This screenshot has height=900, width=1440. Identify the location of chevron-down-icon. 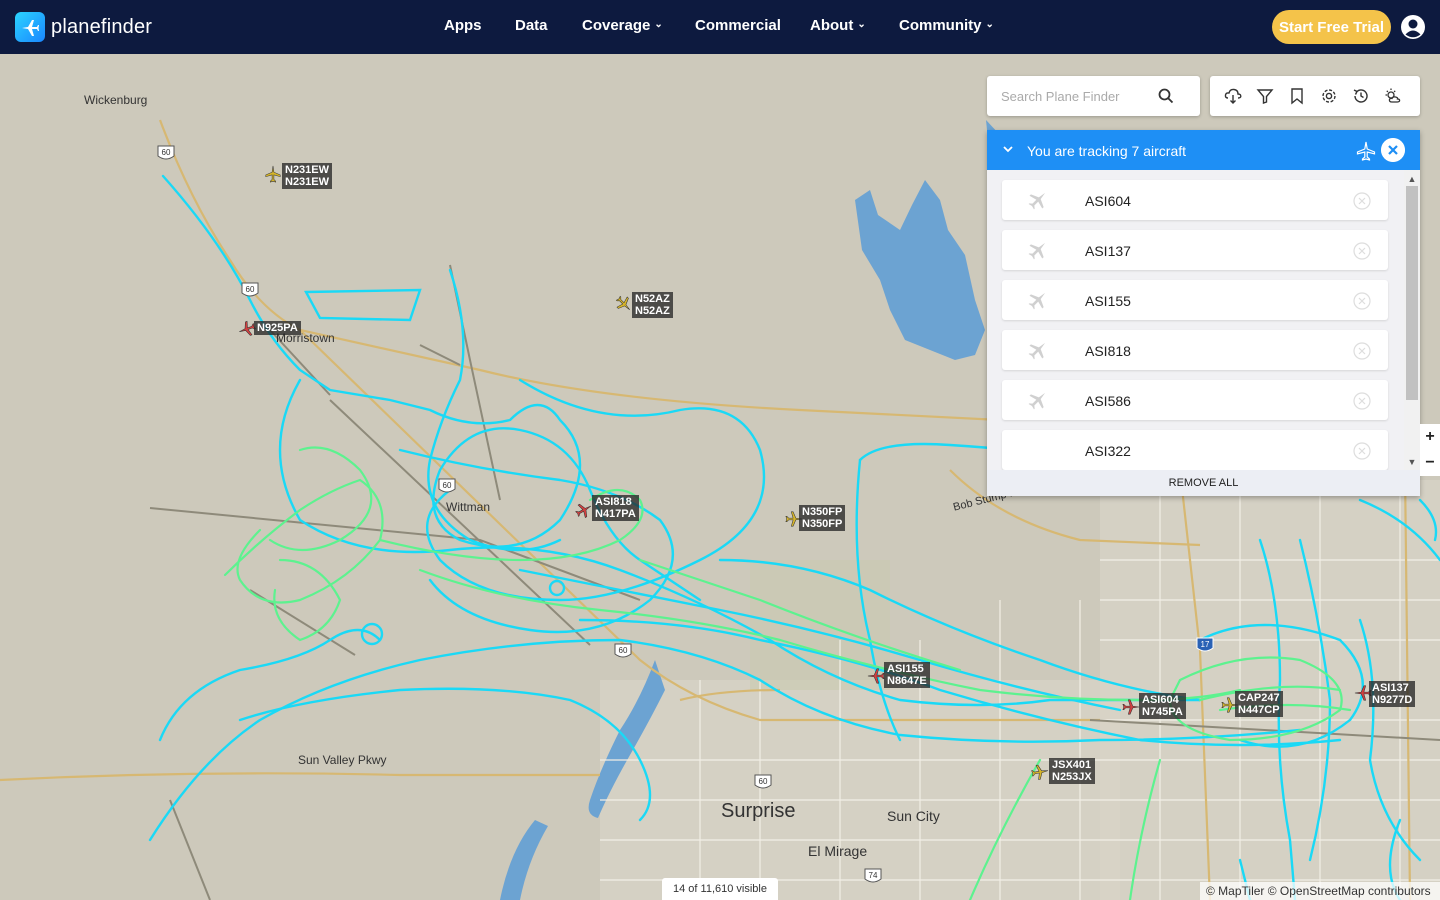
(1008, 149).